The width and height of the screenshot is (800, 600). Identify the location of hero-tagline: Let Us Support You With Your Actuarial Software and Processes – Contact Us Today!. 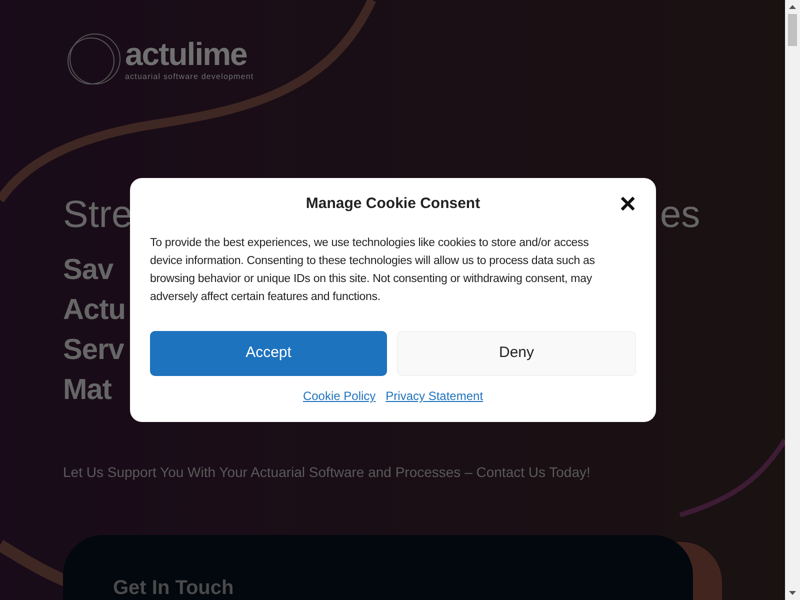
(327, 472).